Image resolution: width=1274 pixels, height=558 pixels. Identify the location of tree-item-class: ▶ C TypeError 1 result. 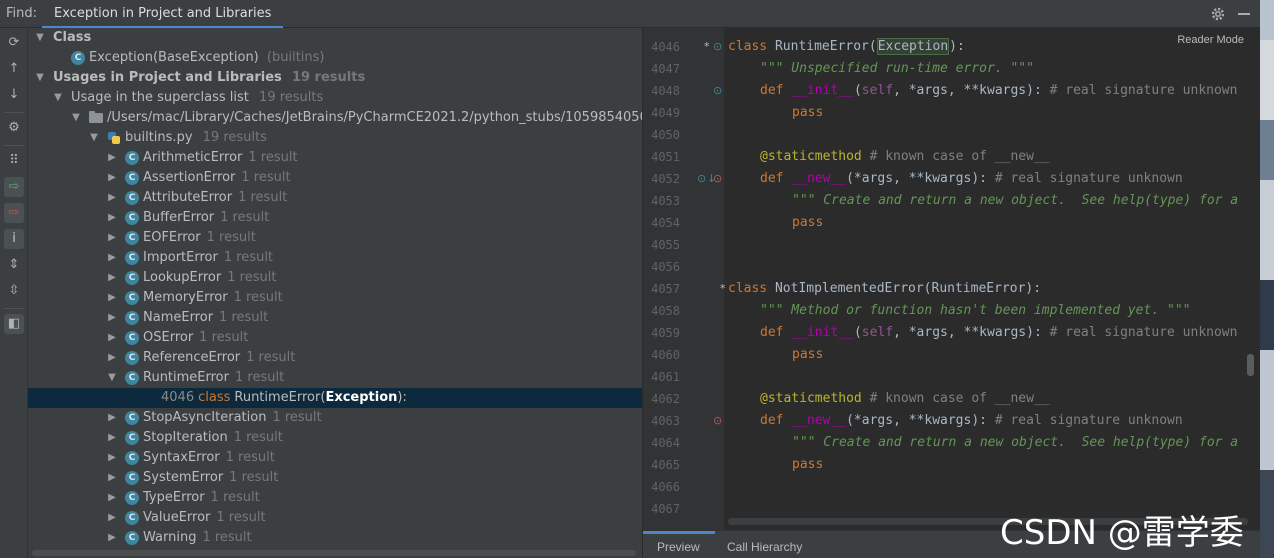
(335, 498).